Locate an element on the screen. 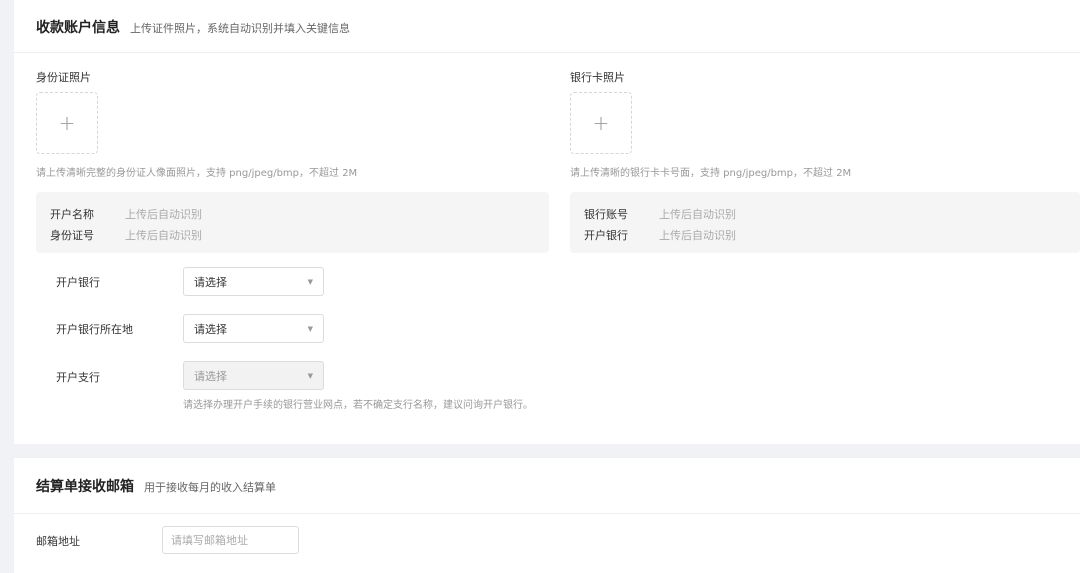 The width and height of the screenshot is (1080, 573). bank-location-select-label: 开户银行所在地 is located at coordinates (94, 329).